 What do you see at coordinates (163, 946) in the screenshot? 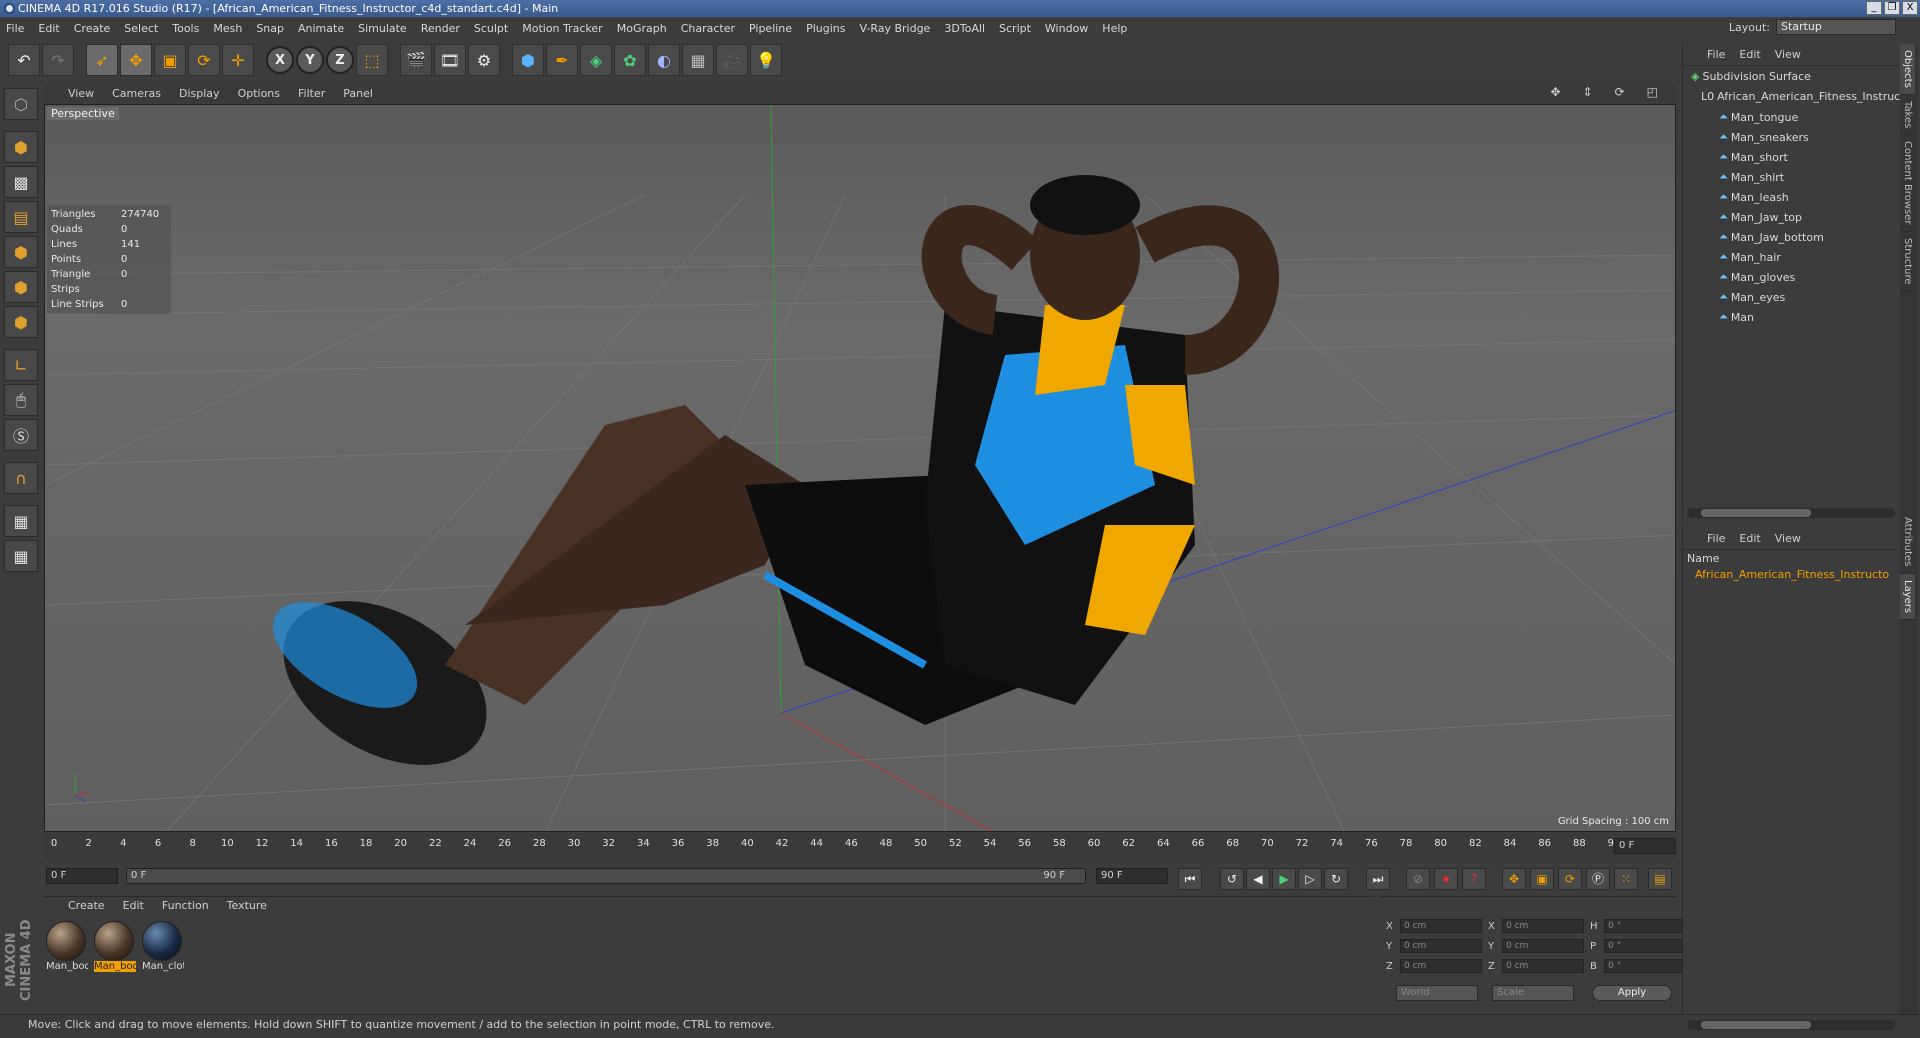
I see `material-swatch: Man_clot` at bounding box center [163, 946].